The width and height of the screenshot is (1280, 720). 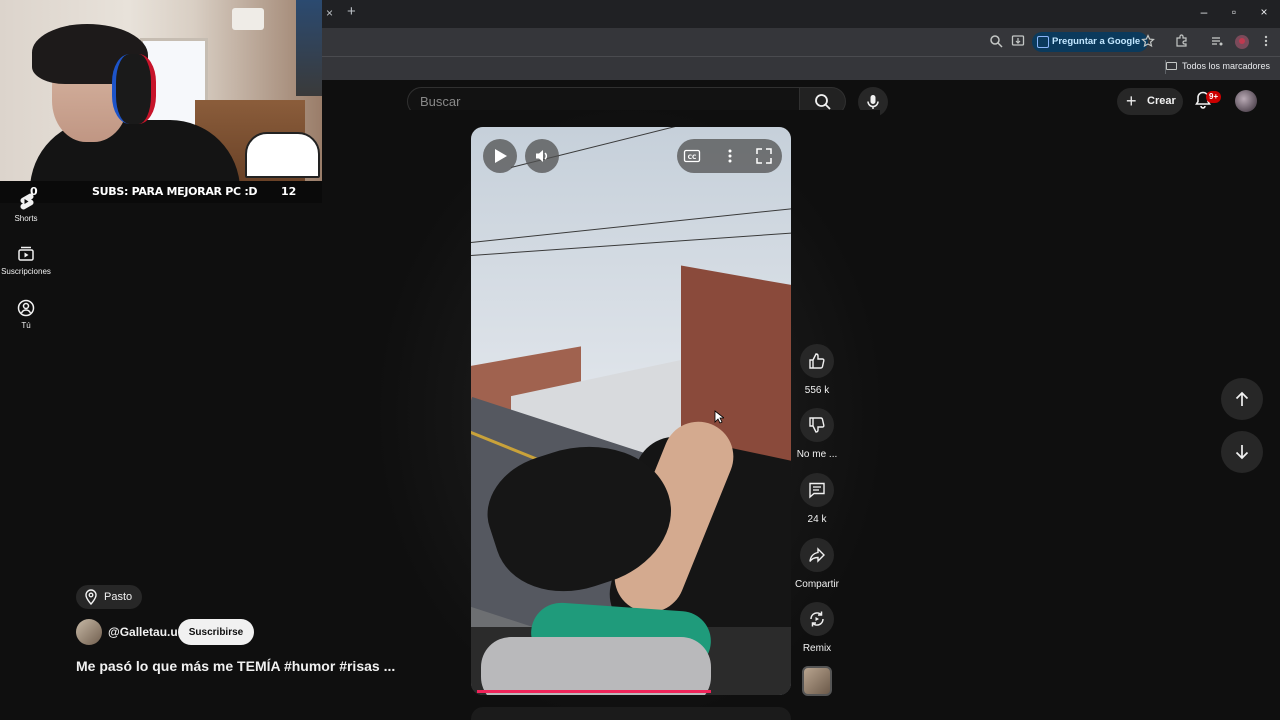 I want to click on ask-google-label: Preguntar a Google, so click(x=1096, y=41).